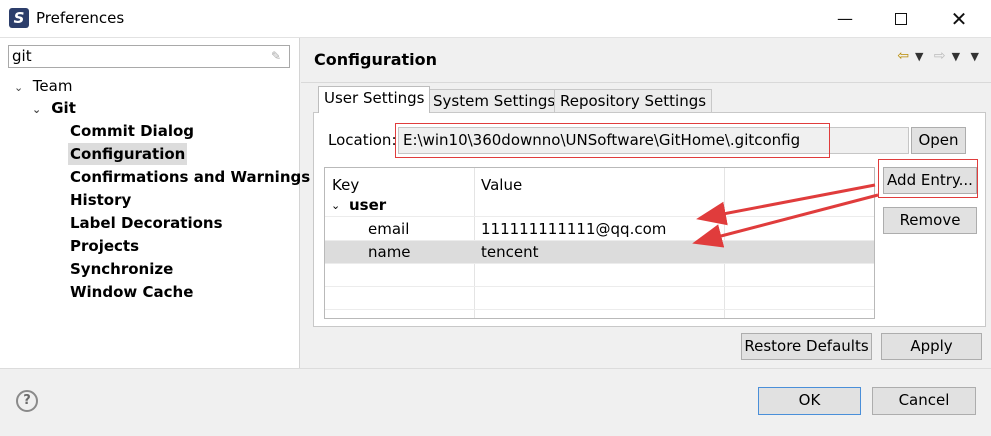  Describe the element at coordinates (389, 252) in the screenshot. I see `key-cell: name` at that location.